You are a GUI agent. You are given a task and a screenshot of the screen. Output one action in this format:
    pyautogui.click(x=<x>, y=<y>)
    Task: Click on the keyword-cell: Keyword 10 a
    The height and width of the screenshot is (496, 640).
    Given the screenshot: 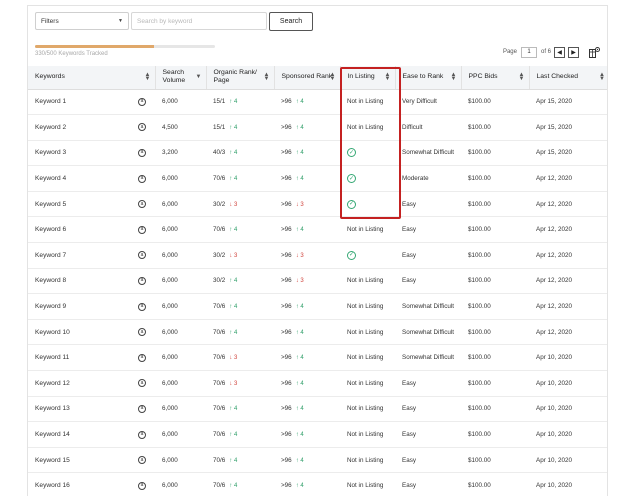 What is the action you would take?
    pyautogui.click(x=91, y=332)
    